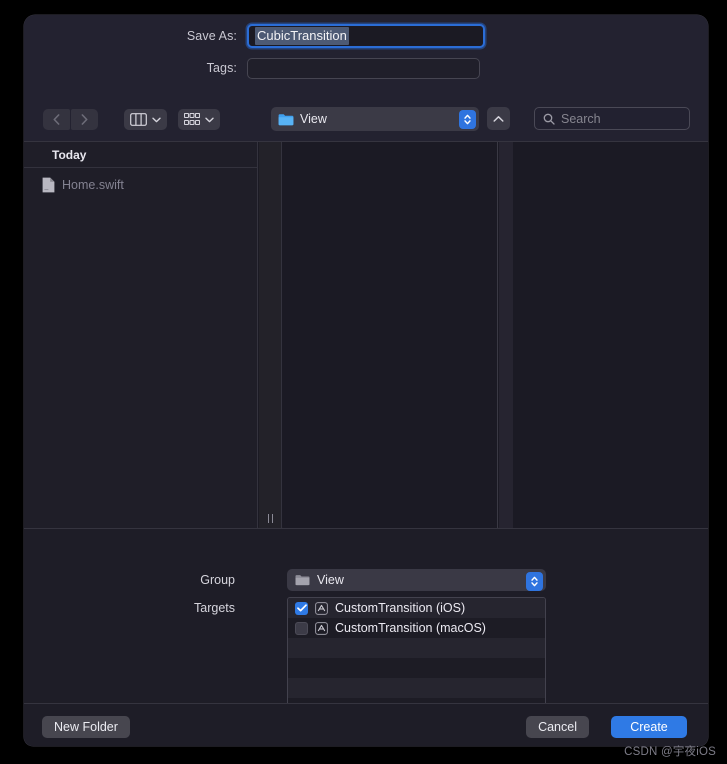  I want to click on chevron-left-icon, so click(56, 119).